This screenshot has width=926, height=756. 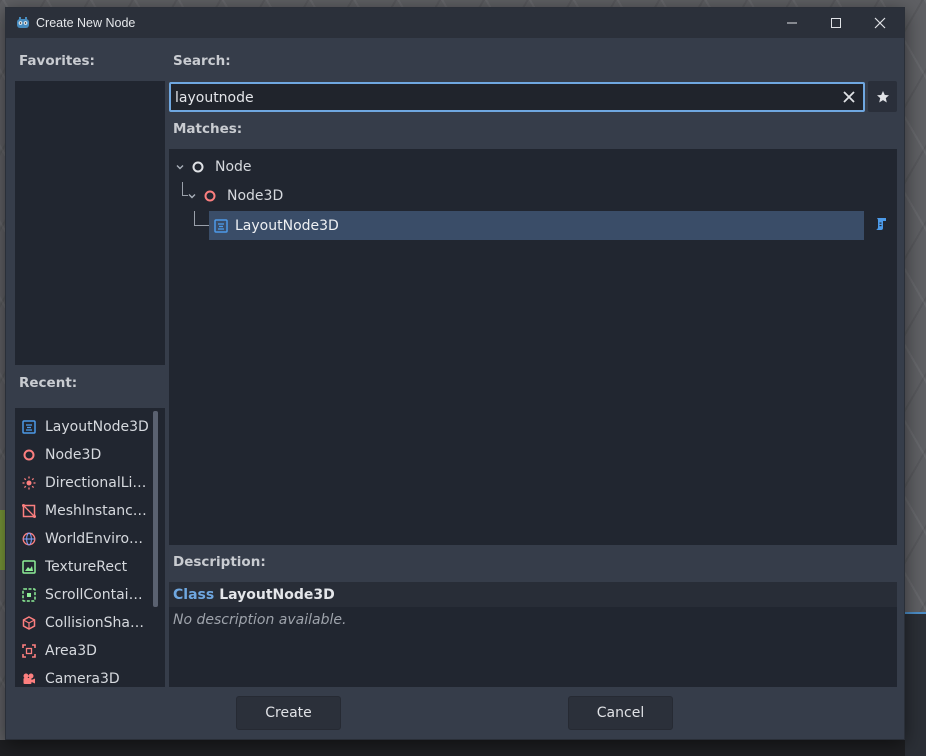 I want to click on recent-item-texturerect: TextureRect, so click(x=83, y=567).